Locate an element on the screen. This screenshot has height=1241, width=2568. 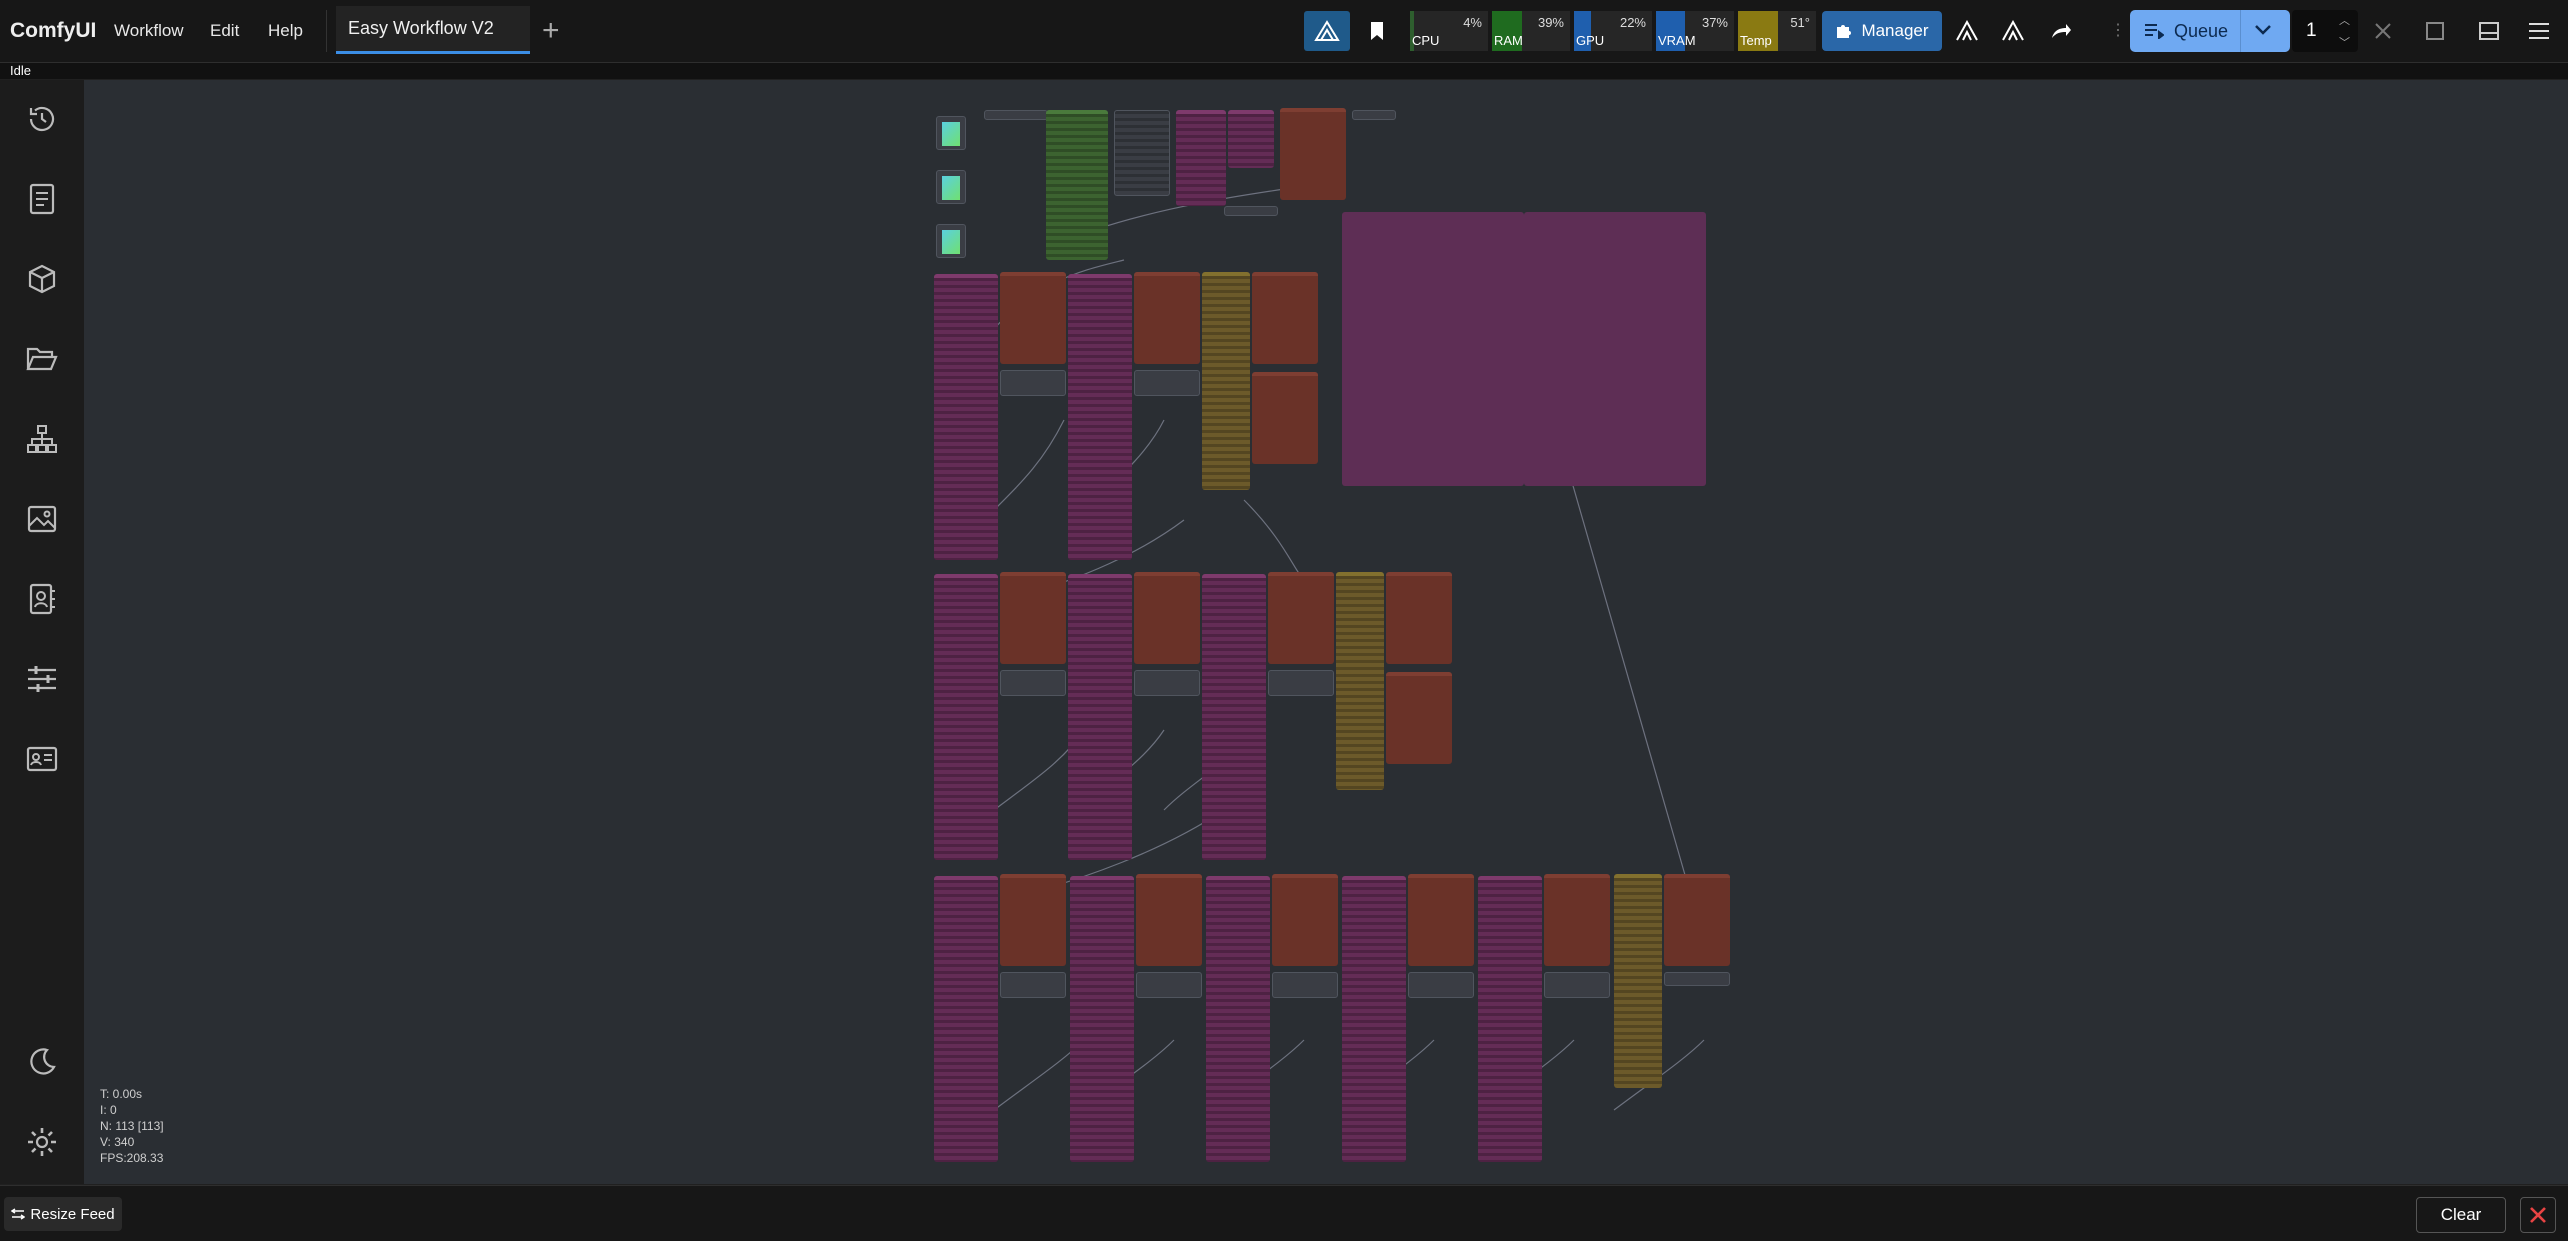
settings-button is located at coordinates (42, 1142).